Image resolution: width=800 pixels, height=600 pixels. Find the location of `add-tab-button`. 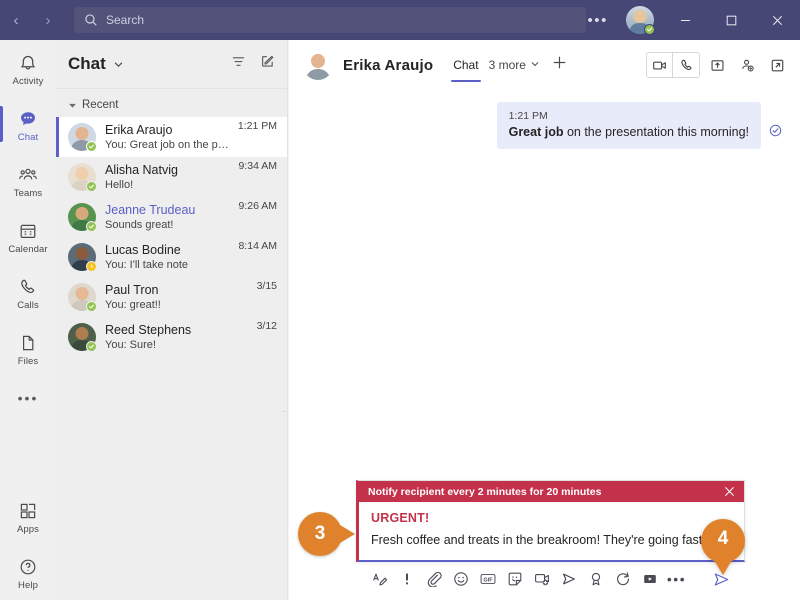

add-tab-button is located at coordinates (559, 65).